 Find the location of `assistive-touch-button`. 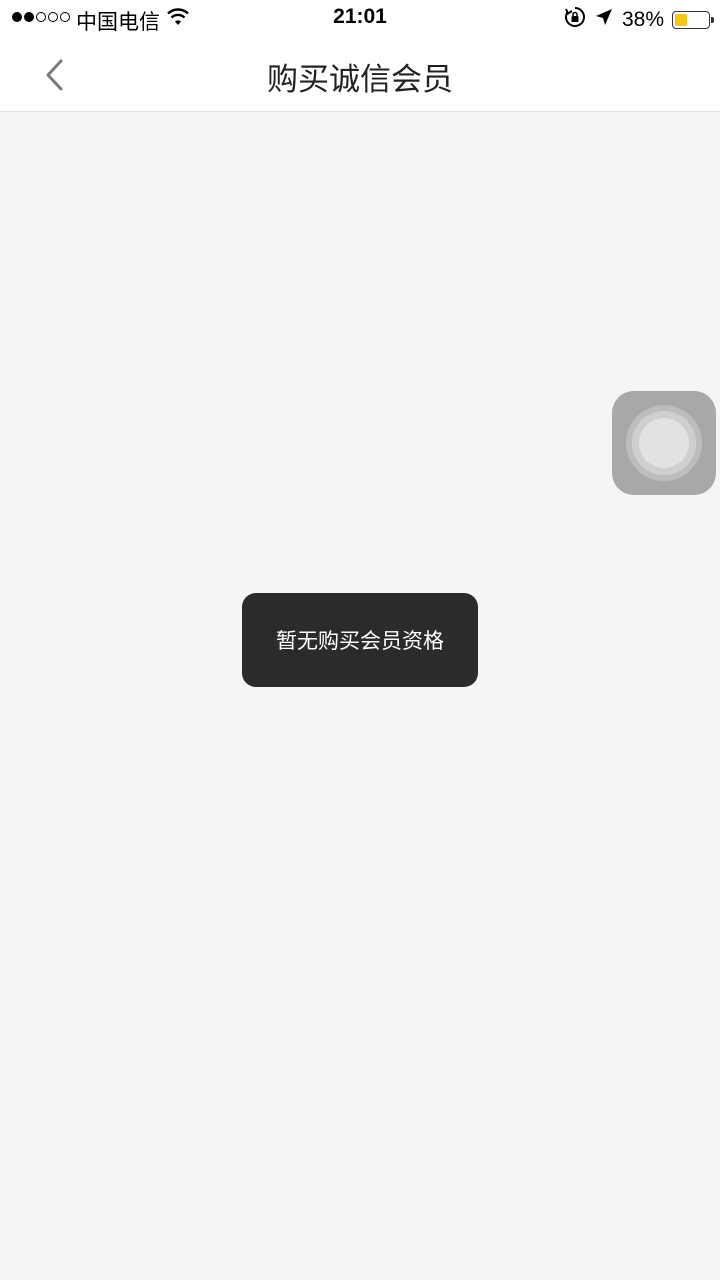

assistive-touch-button is located at coordinates (664, 443).